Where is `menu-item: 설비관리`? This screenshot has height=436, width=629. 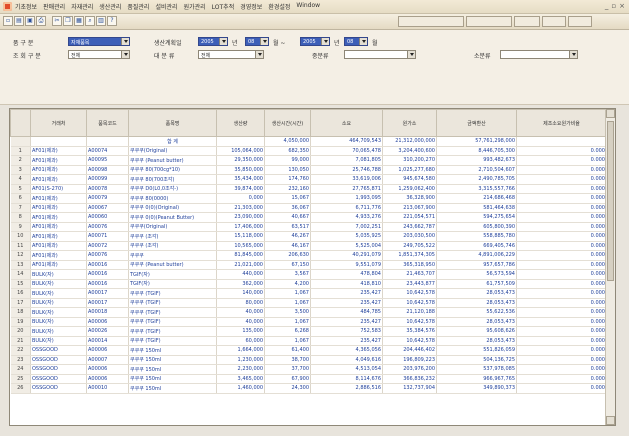 menu-item: 설비관리 is located at coordinates (166, 6).